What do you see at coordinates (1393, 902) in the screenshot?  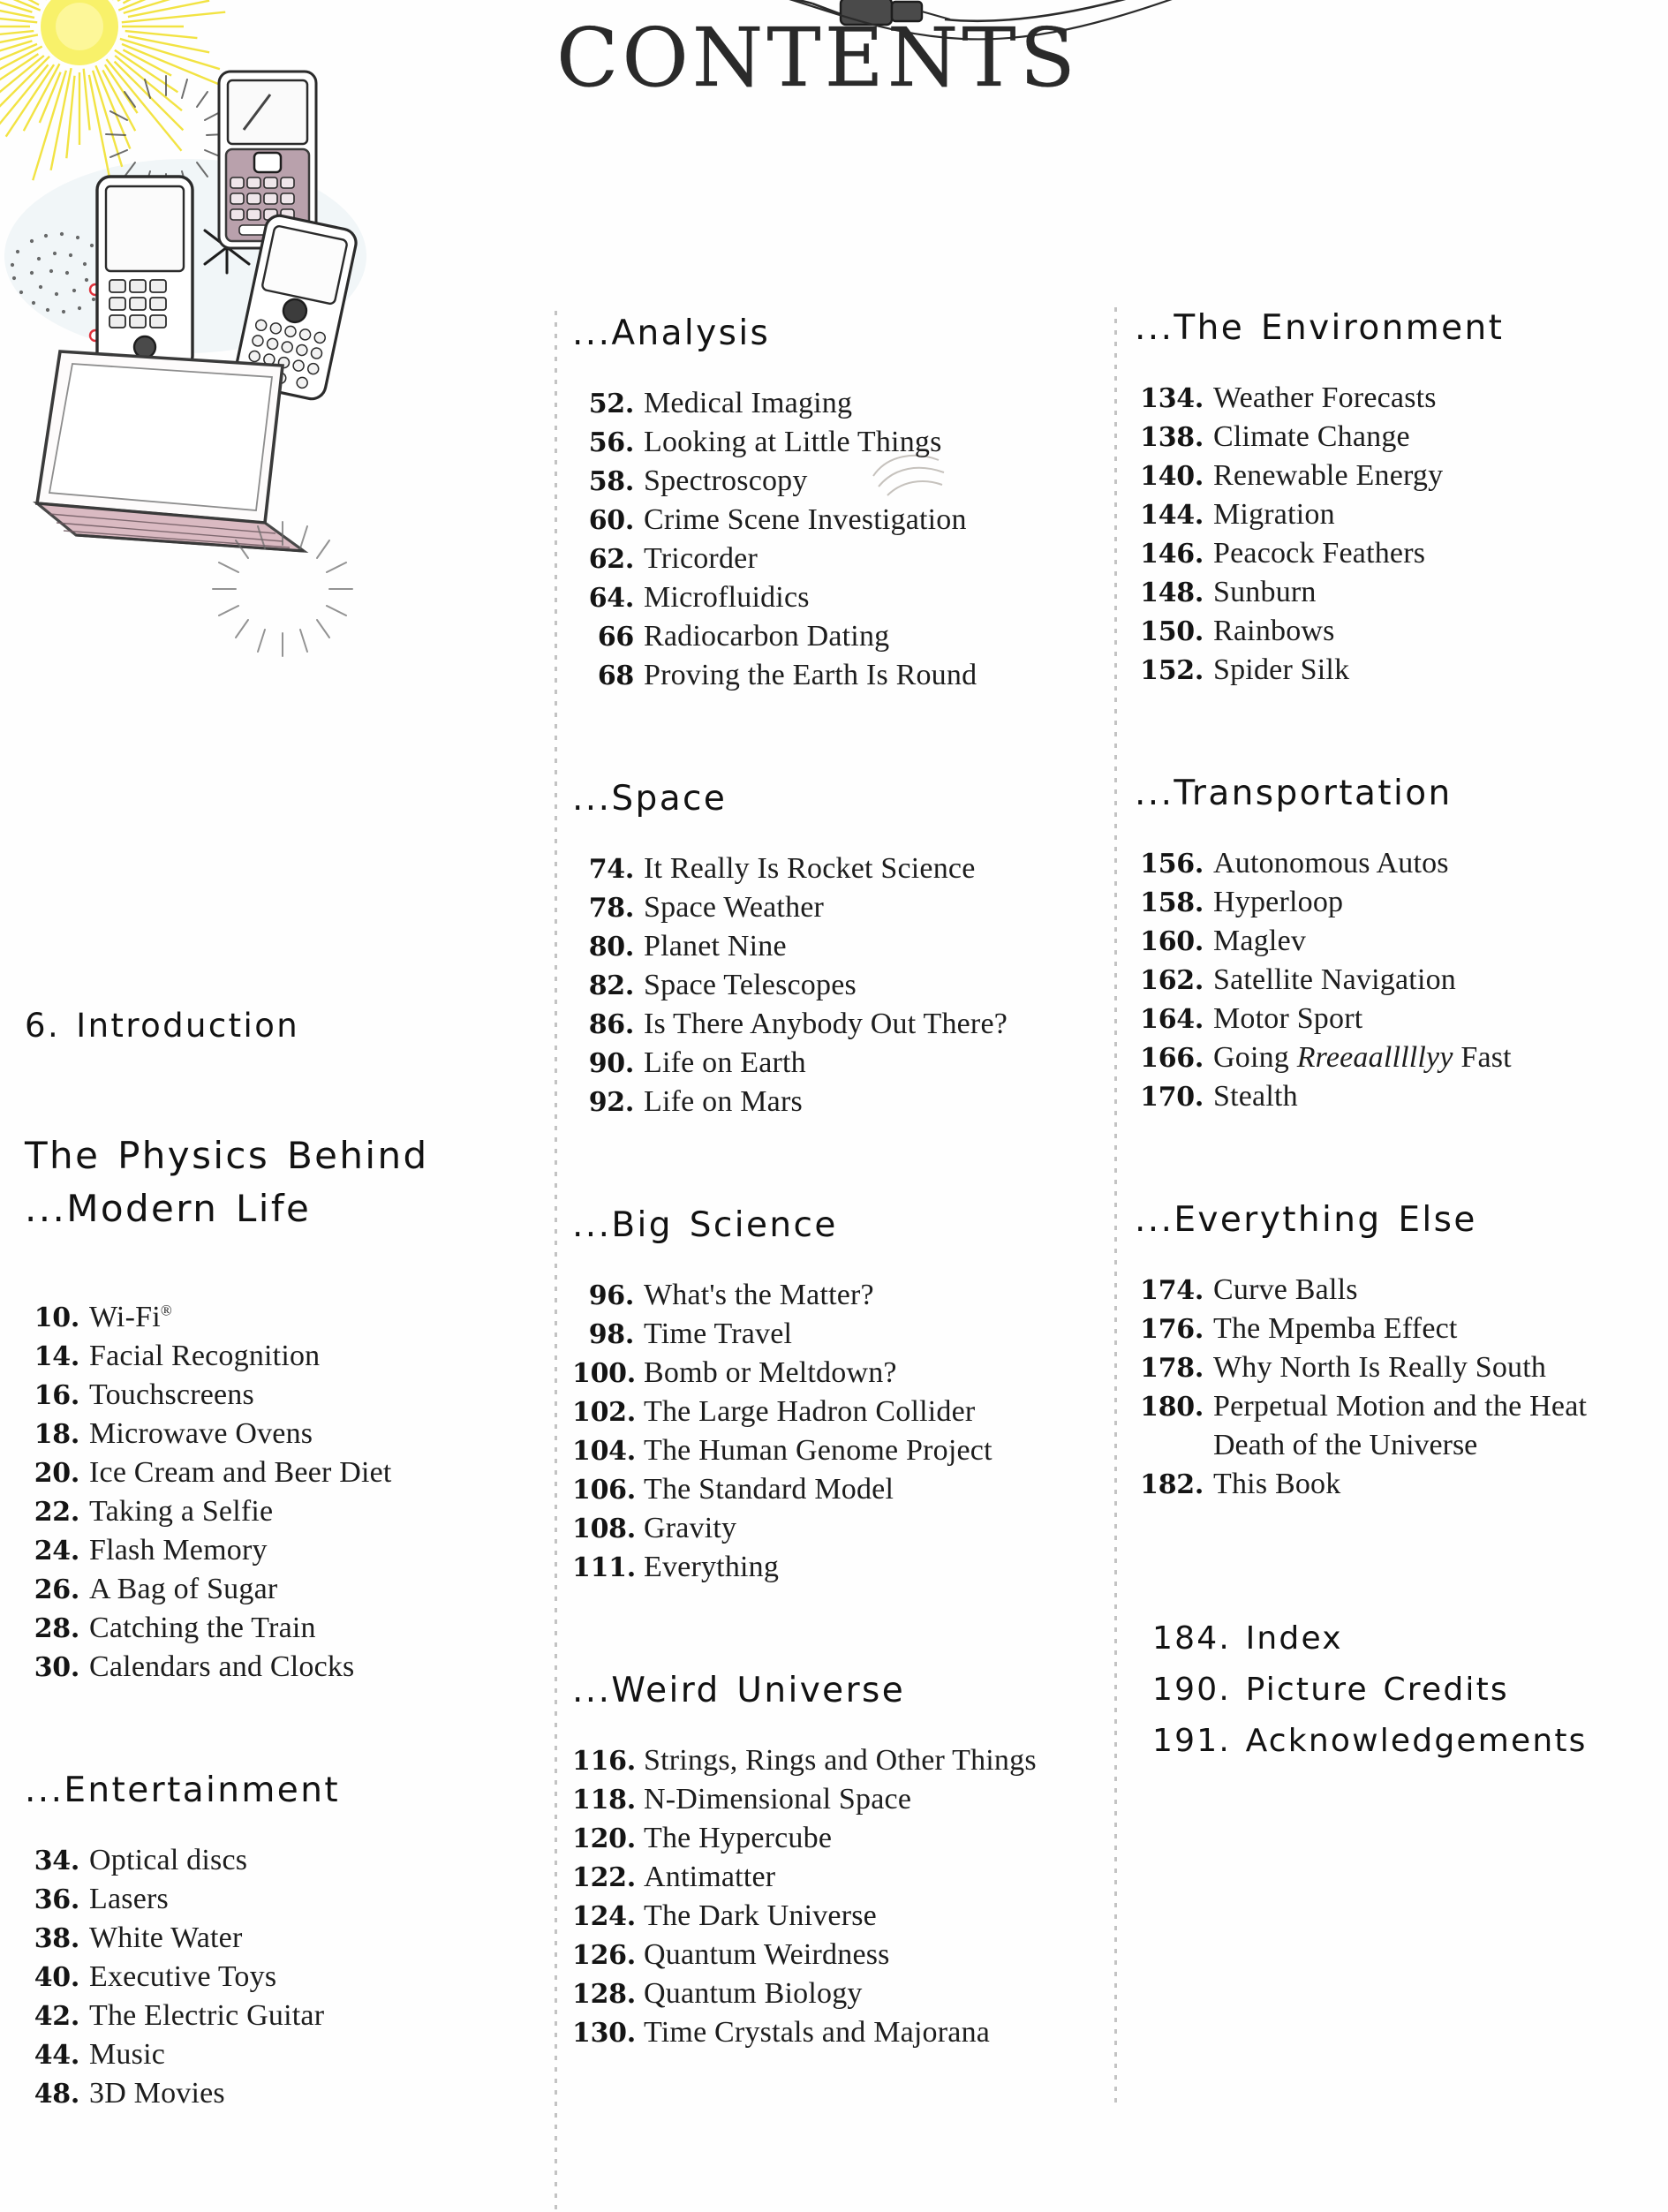 I see `toc-entry: 158. Hyperloop` at bounding box center [1393, 902].